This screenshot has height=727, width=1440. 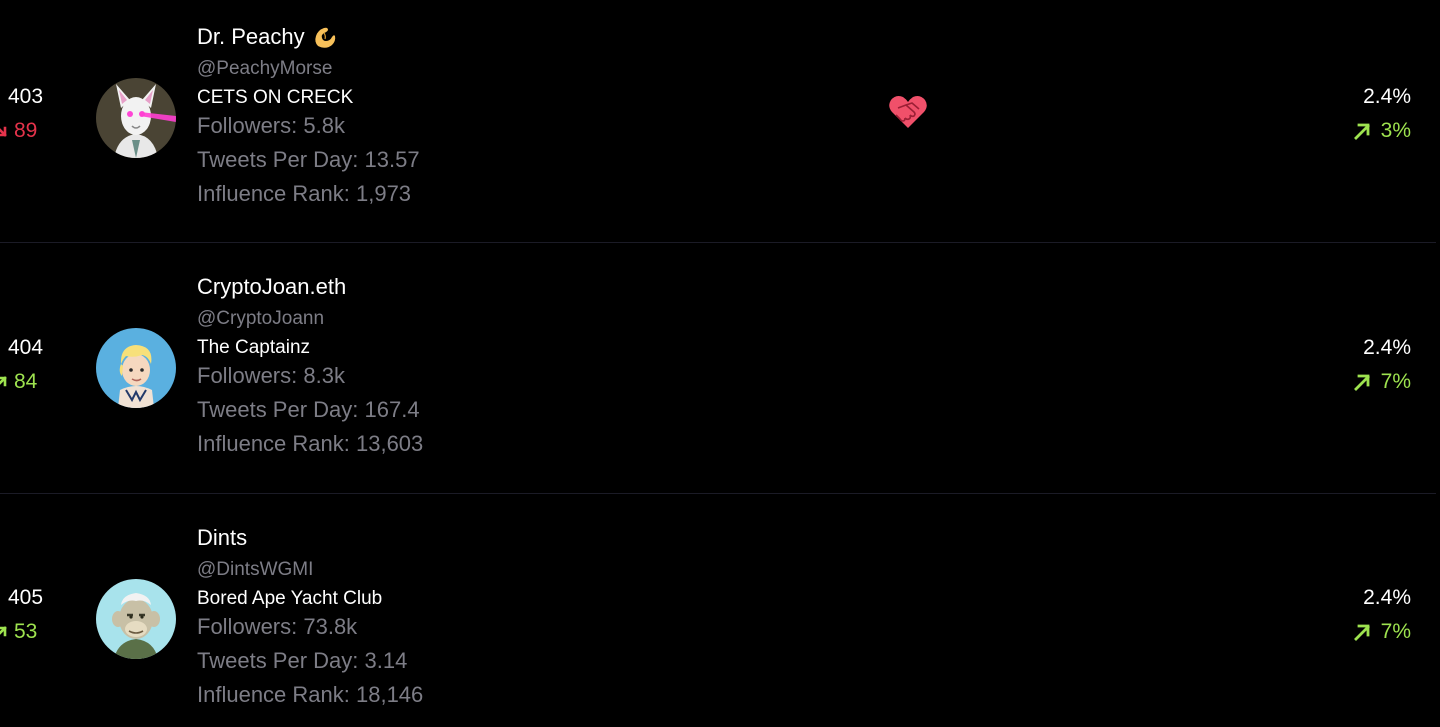 What do you see at coordinates (251, 36) in the screenshot?
I see `influencer-name: Dr. Peachy` at bounding box center [251, 36].